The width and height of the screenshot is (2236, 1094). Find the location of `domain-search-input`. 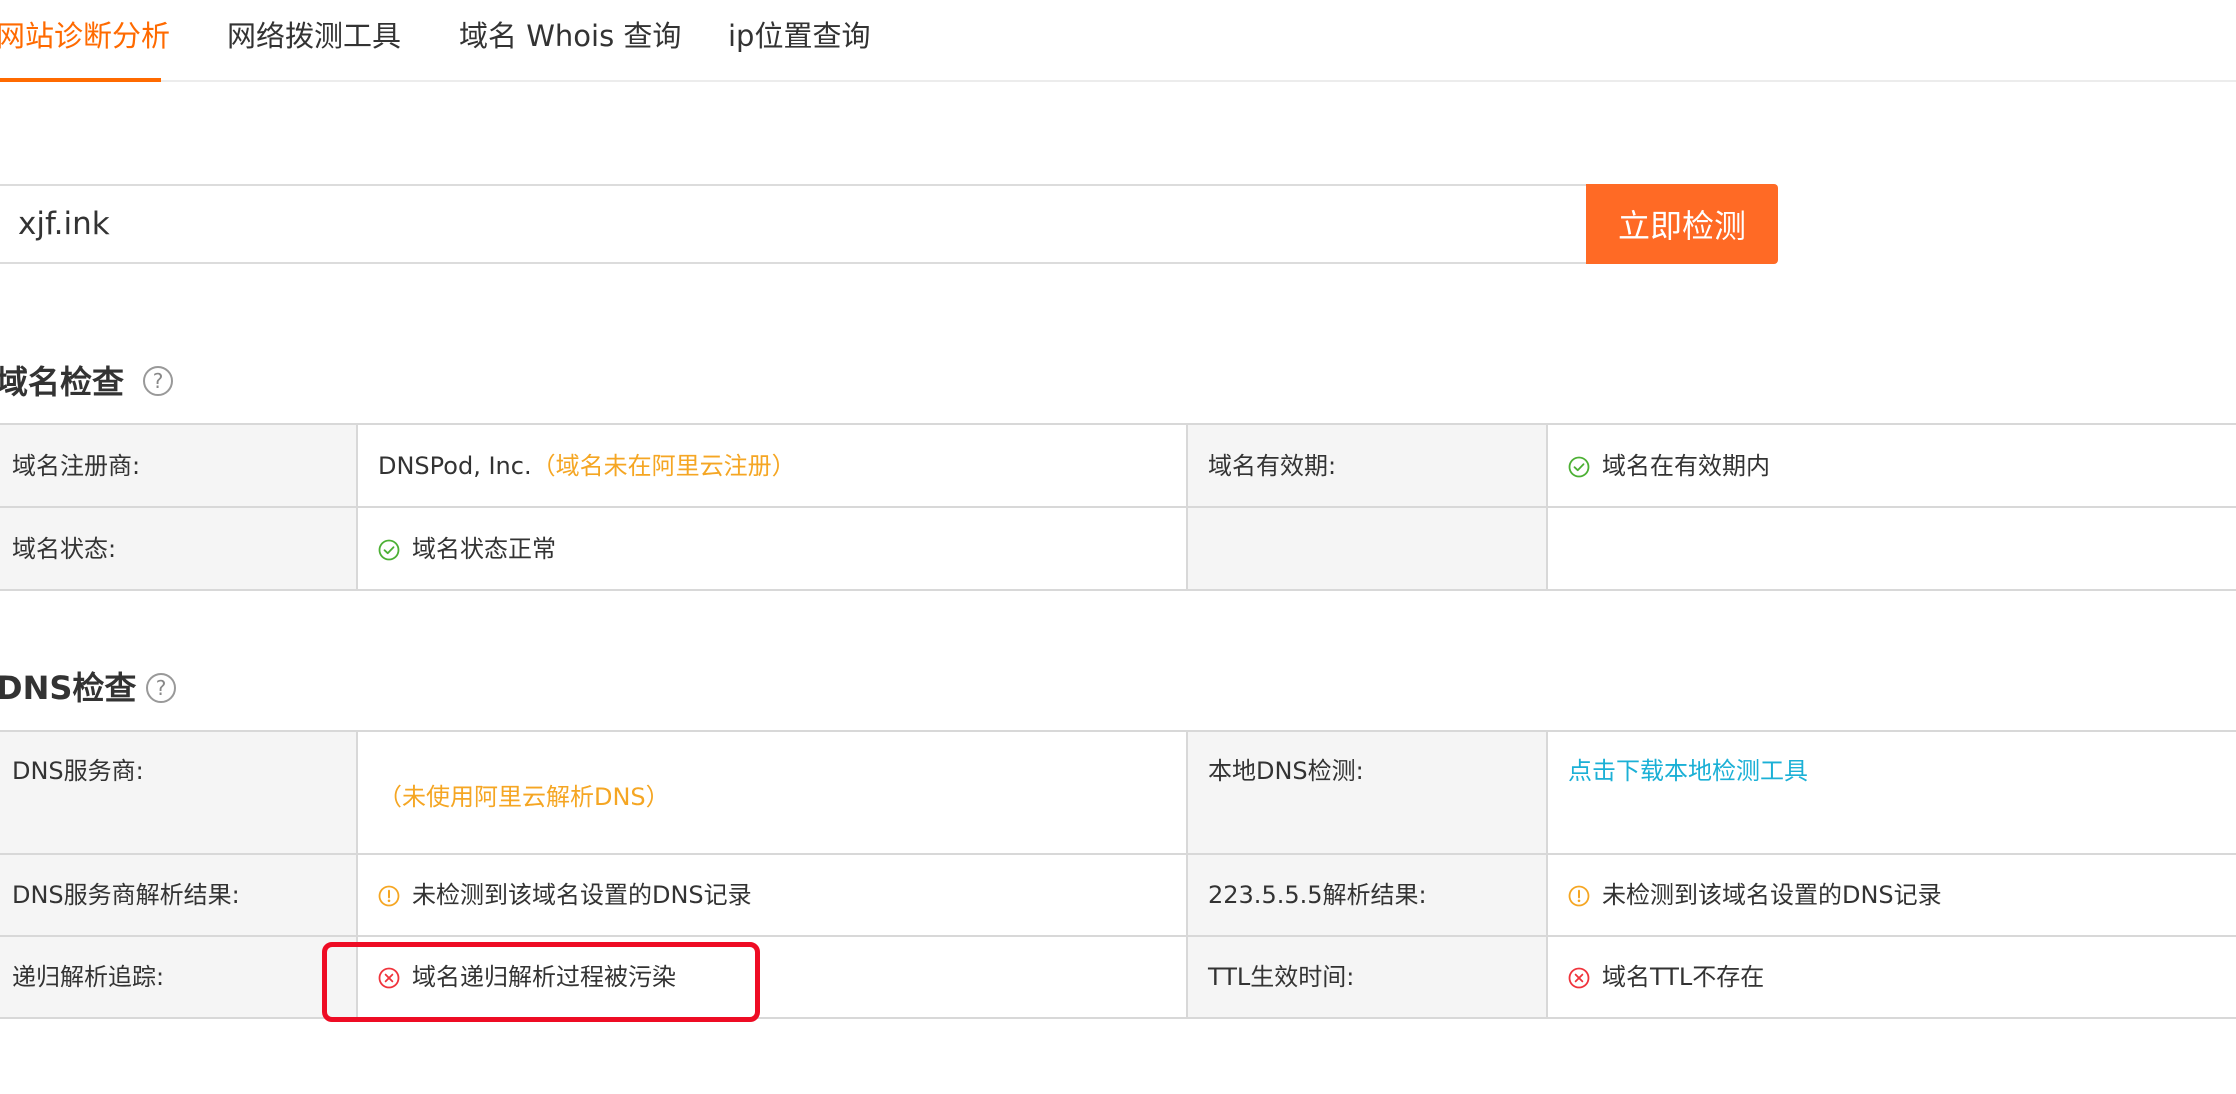

domain-search-input is located at coordinates (794, 224).